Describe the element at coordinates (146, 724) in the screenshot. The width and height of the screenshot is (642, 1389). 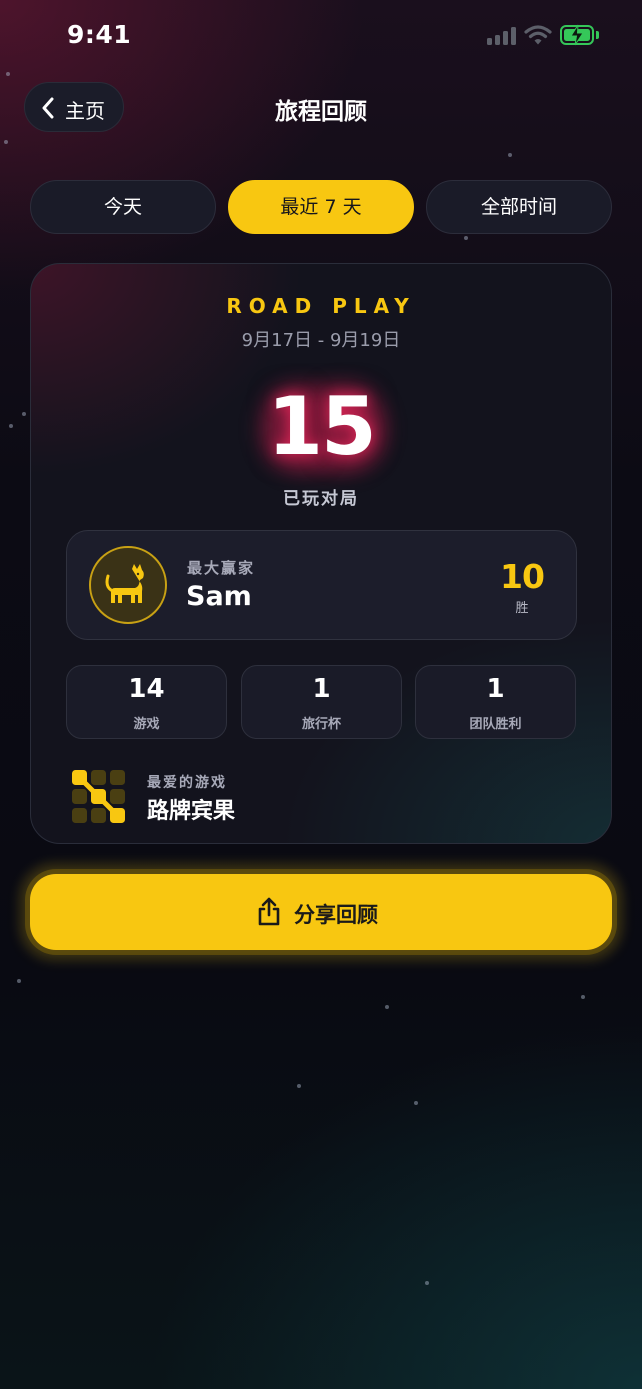
I see `stat-label: 游戏` at that location.